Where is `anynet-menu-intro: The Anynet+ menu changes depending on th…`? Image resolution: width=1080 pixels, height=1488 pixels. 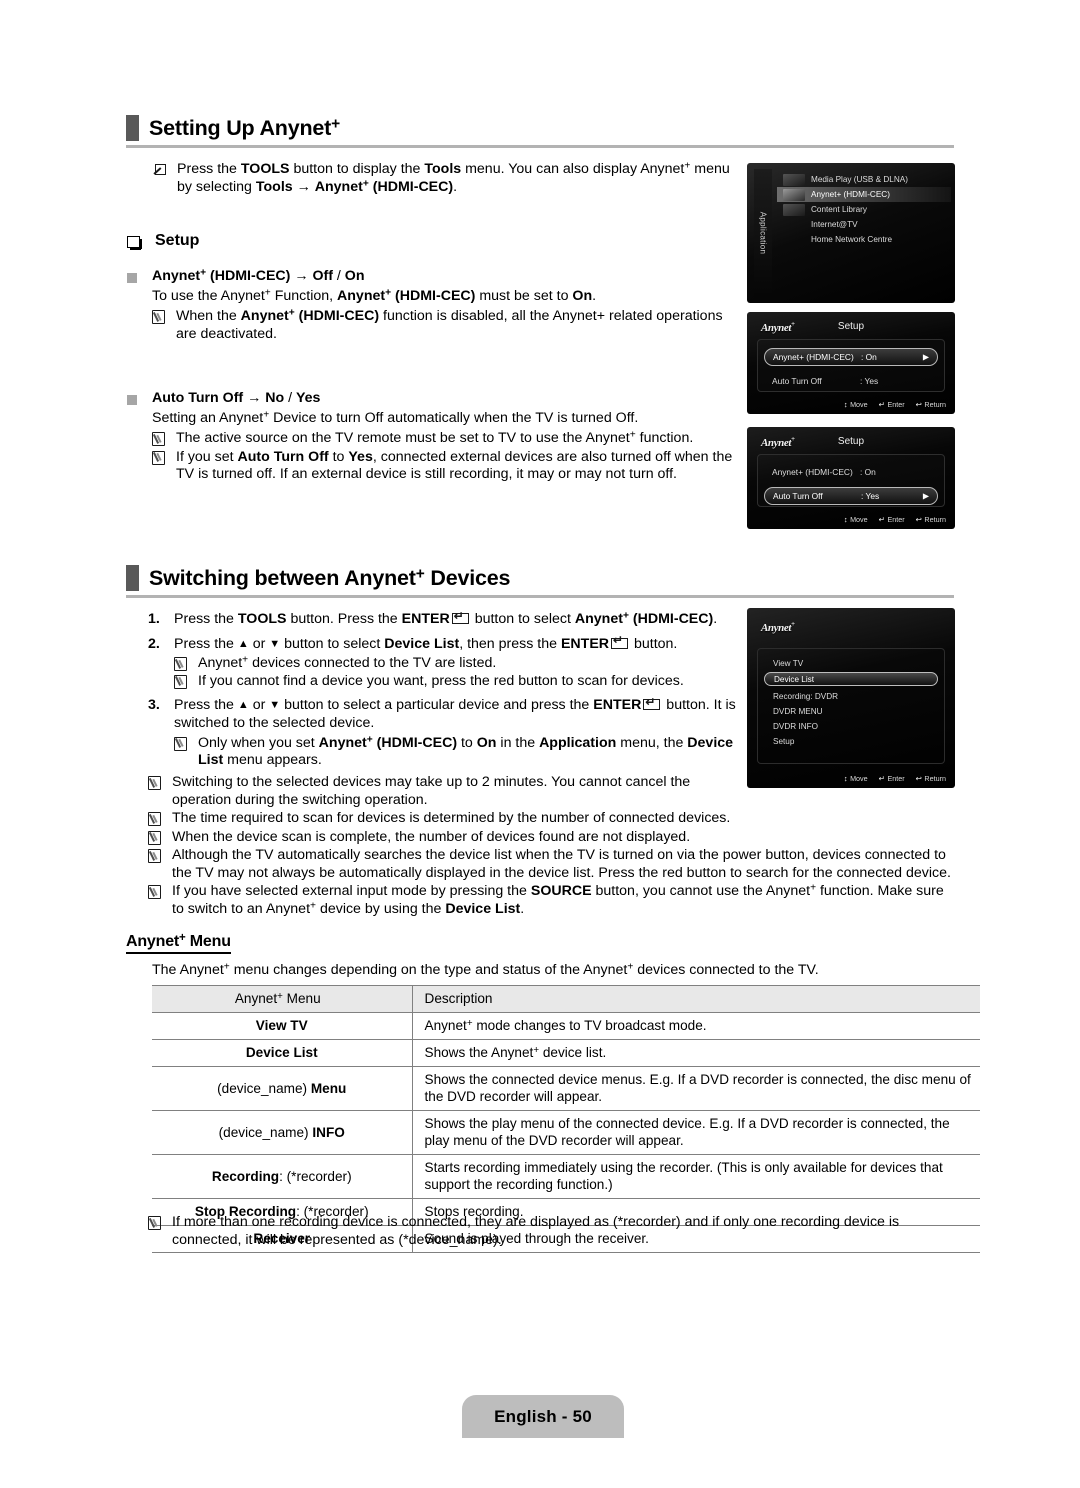
anynet-menu-intro: The Anynet+ menu changes depending on th… is located at coordinates (485, 969).